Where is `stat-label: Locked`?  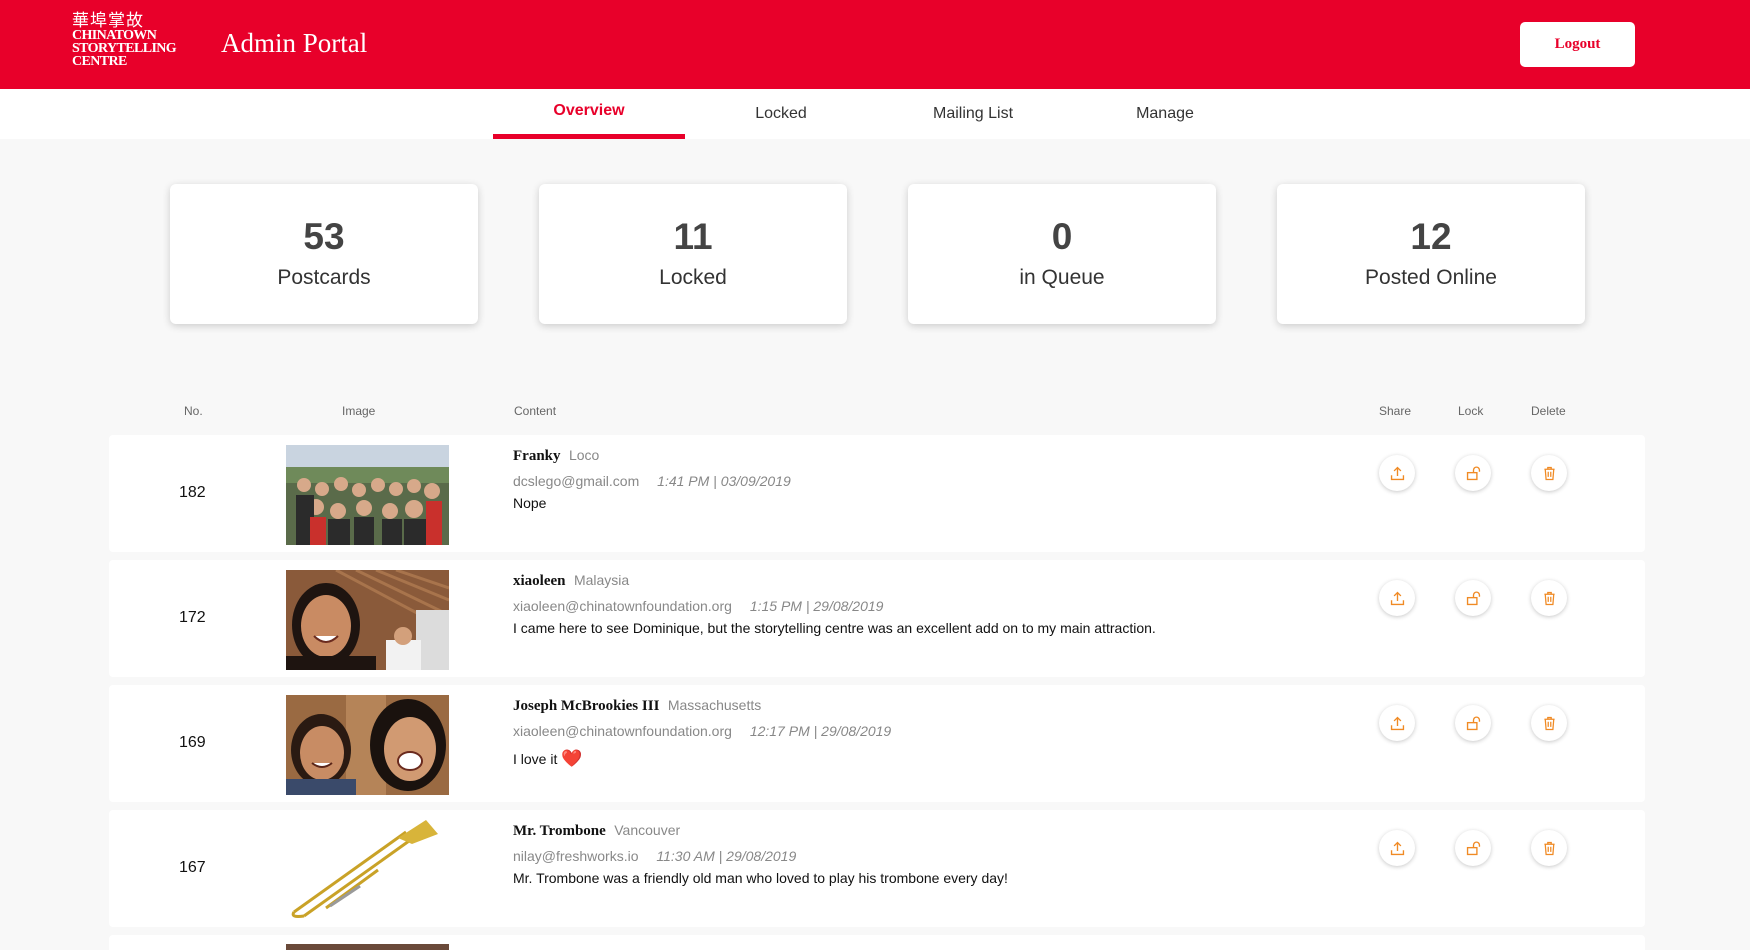 stat-label: Locked is located at coordinates (693, 277).